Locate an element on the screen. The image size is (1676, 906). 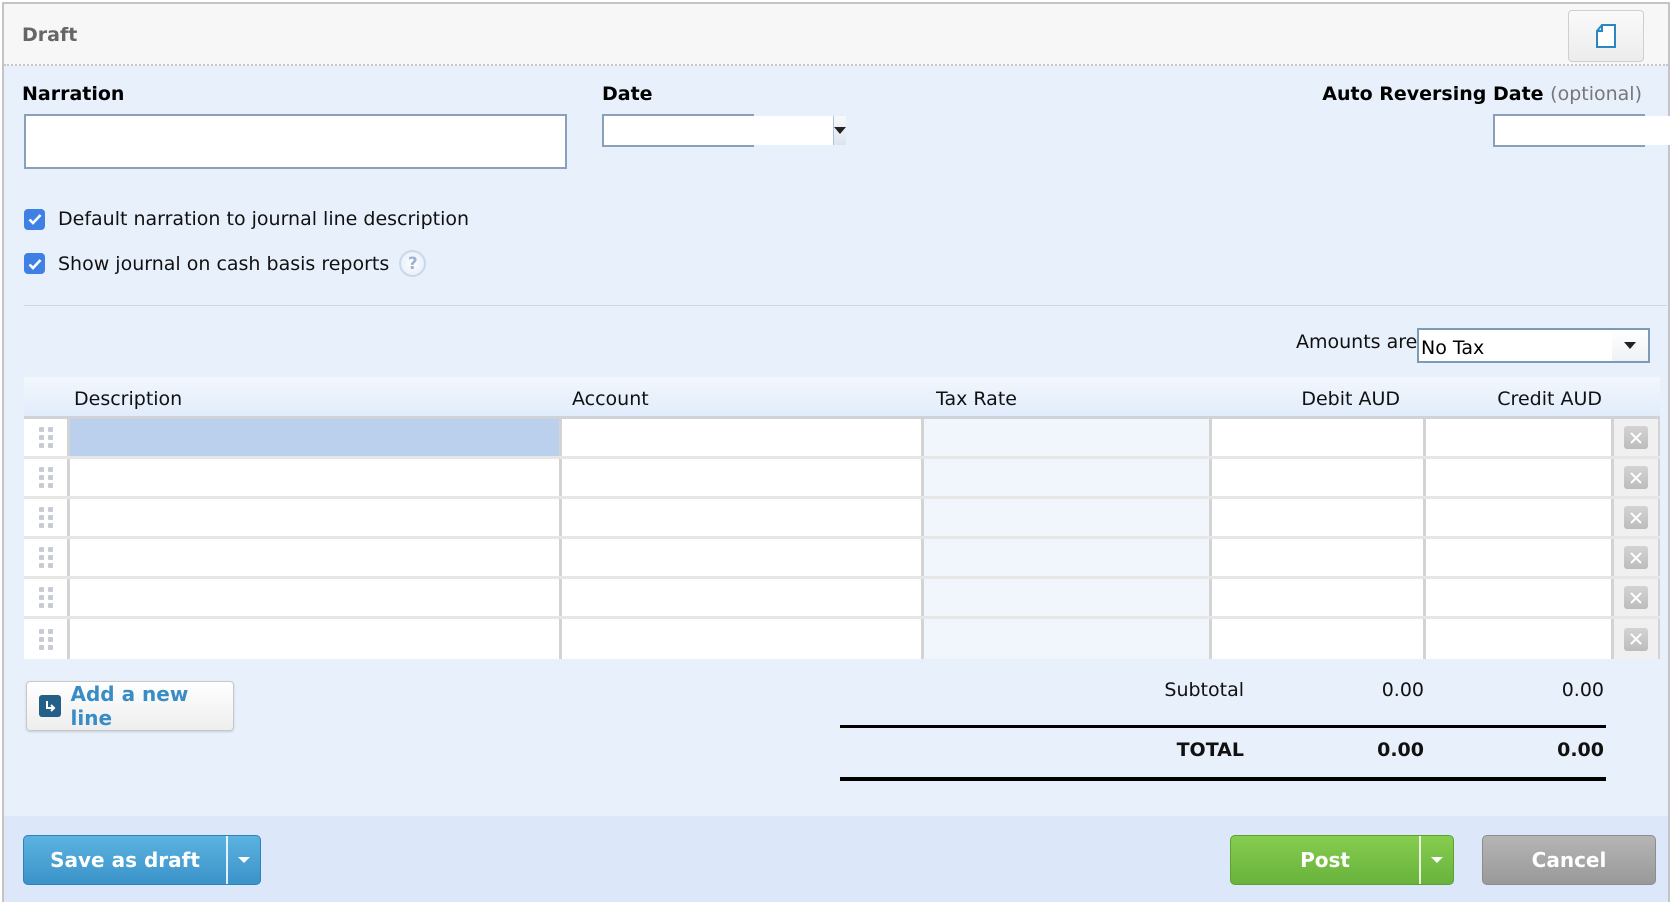
total-rule is located at coordinates (1223, 779).